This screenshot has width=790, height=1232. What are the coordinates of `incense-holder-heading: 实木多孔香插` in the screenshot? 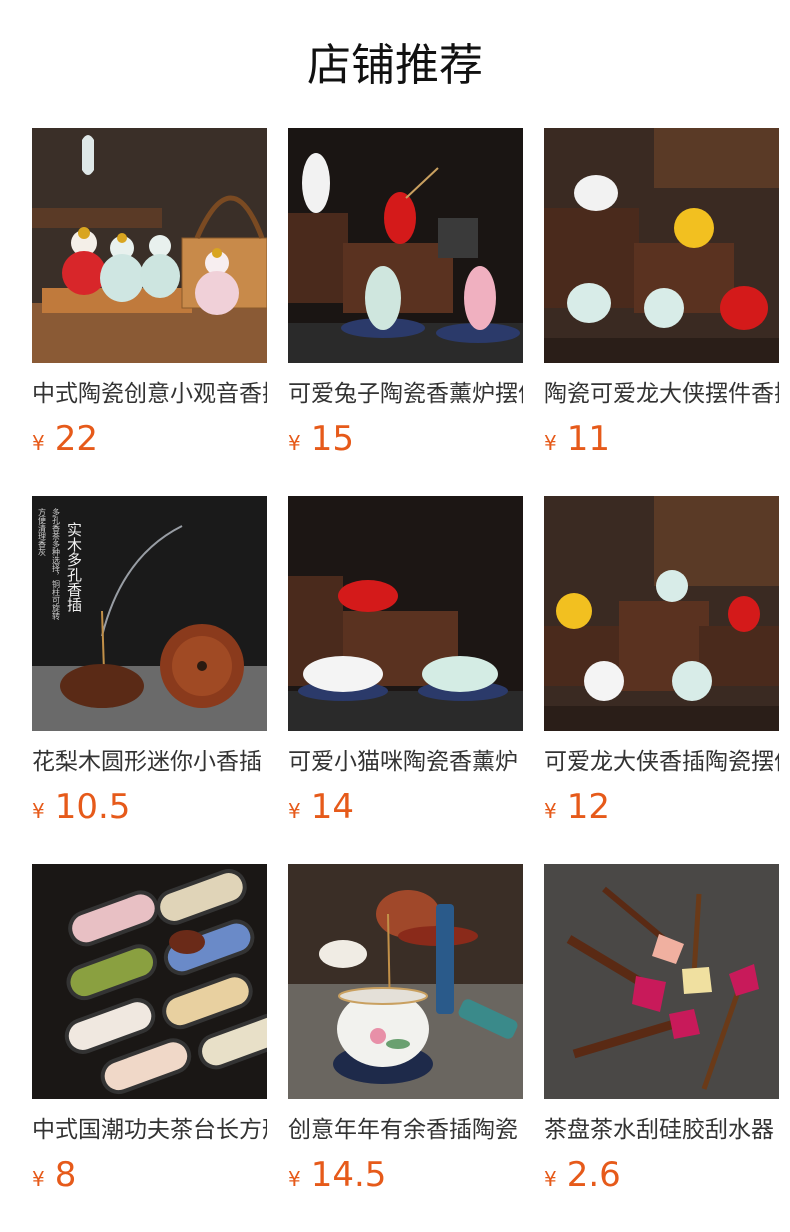 It's located at (74, 567).